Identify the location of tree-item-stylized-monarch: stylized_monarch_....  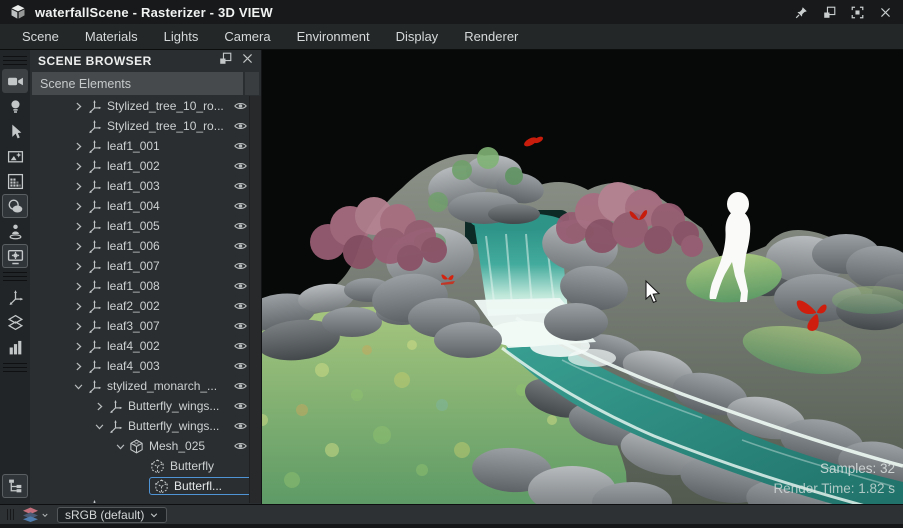
(146, 386).